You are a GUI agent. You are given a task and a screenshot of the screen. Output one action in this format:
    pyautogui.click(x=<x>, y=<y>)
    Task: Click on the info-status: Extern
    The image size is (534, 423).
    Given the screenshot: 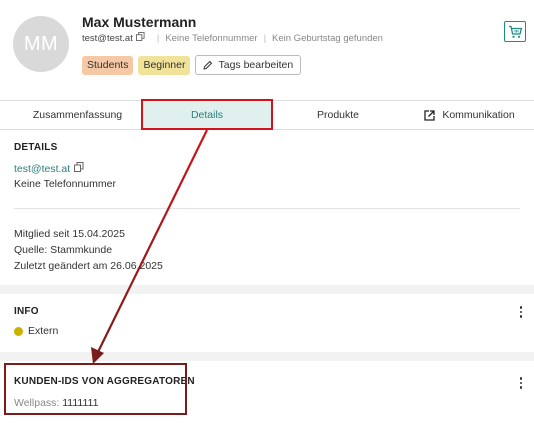 What is the action you would take?
    pyautogui.click(x=43, y=331)
    